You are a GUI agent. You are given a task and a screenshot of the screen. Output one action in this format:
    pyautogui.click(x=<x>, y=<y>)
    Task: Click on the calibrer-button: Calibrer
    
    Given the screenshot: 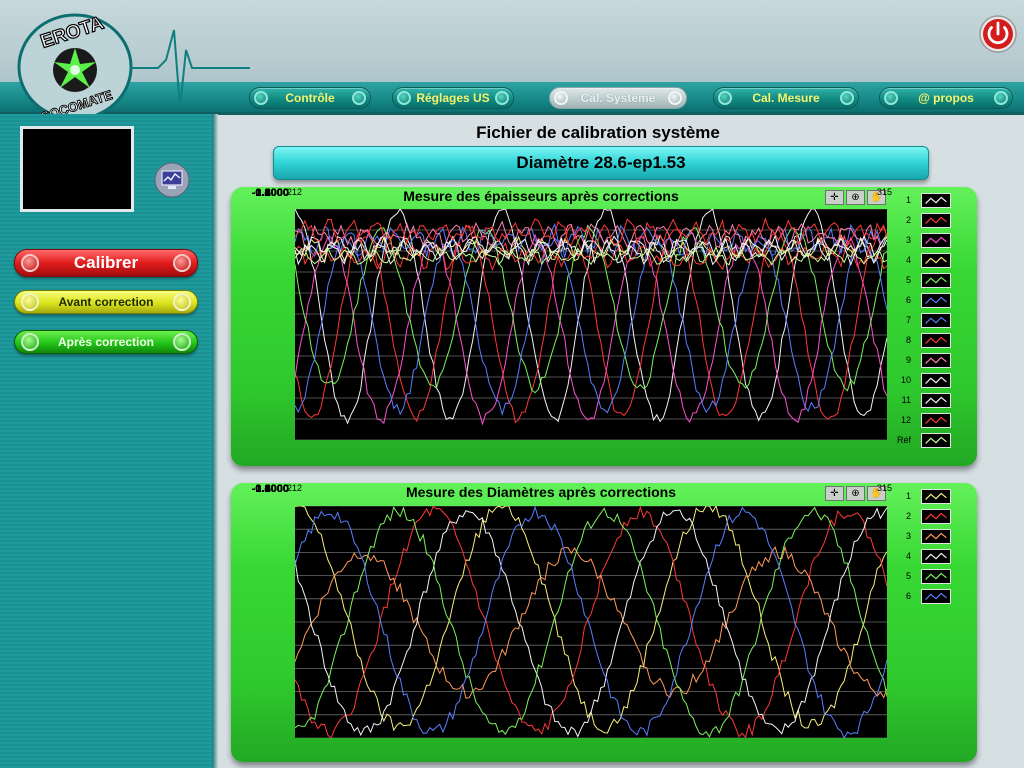 What is the action you would take?
    pyautogui.click(x=106, y=263)
    